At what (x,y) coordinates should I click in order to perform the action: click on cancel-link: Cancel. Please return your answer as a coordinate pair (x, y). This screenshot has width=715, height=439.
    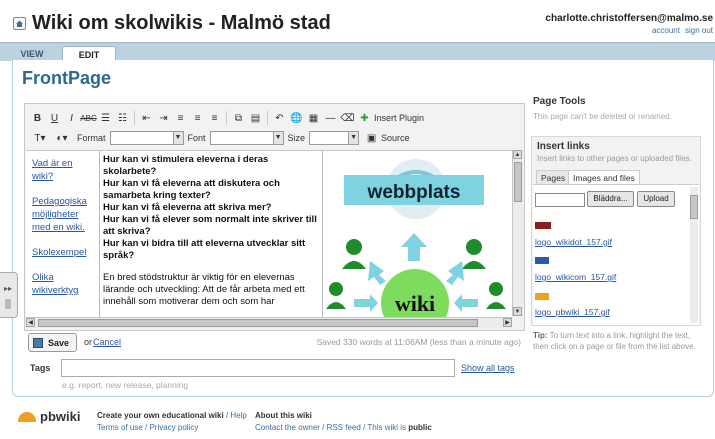
    Looking at the image, I should click on (107, 342).